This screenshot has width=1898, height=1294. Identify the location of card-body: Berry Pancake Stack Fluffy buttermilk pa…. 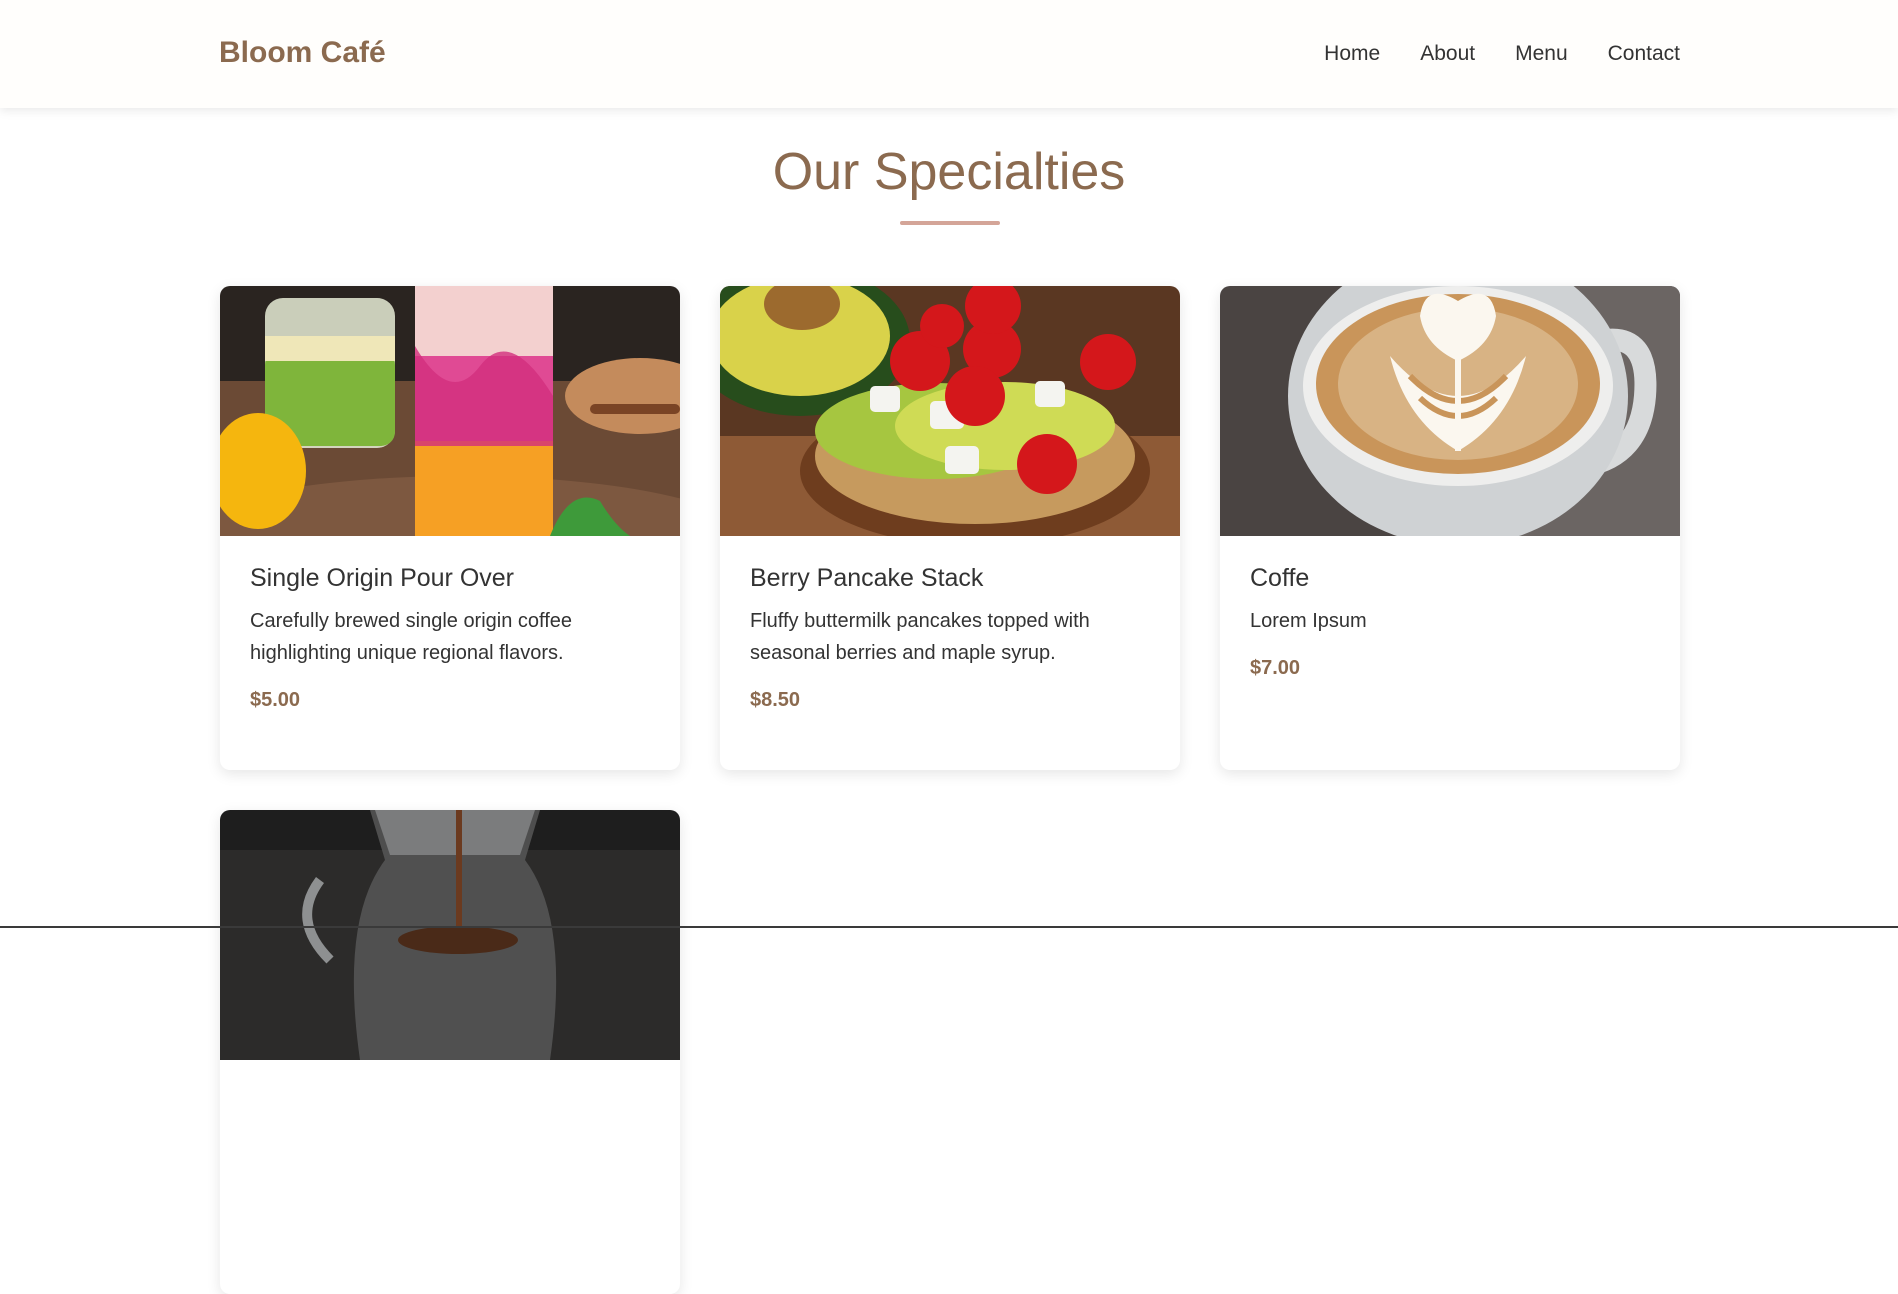
(950, 637).